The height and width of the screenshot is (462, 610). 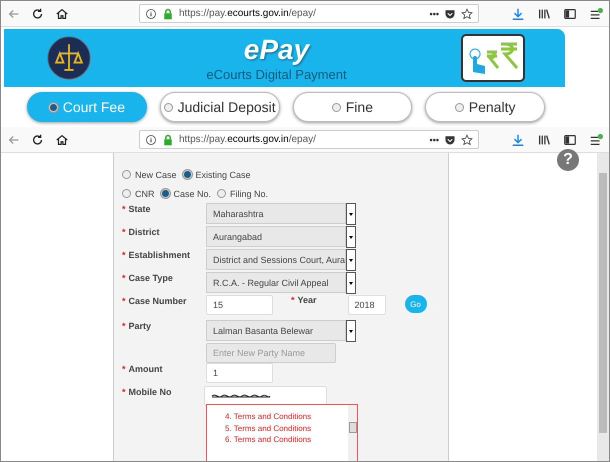 I want to click on field-label: Year, so click(x=308, y=300).